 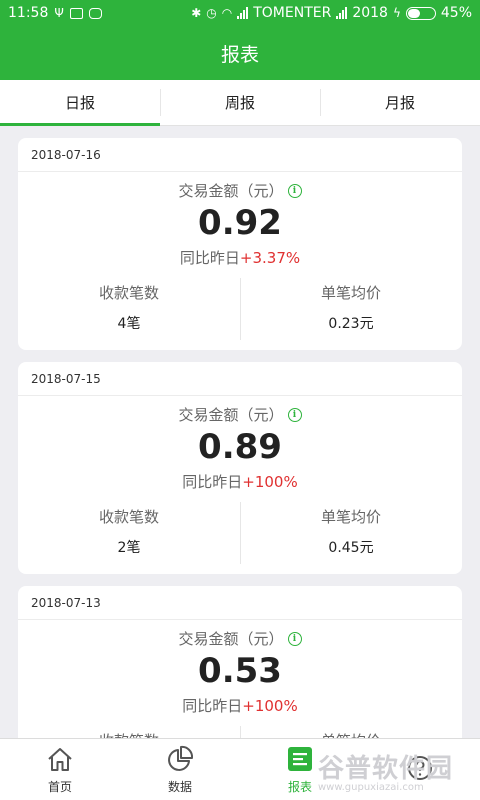 What do you see at coordinates (60, 759) in the screenshot?
I see `home-icon` at bounding box center [60, 759].